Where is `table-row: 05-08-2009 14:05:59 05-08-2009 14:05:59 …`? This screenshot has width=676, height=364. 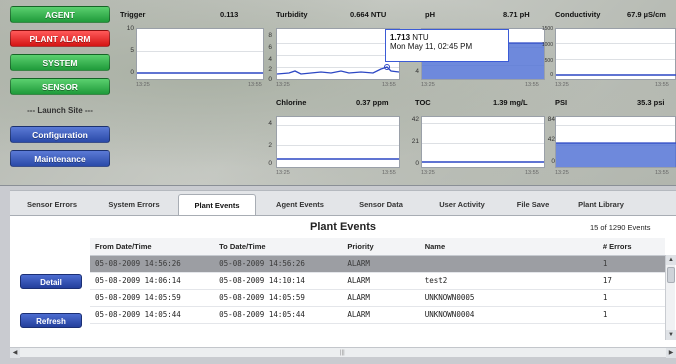 table-row: 05-08-2009 14:05:59 05-08-2009 14:05:59 … is located at coordinates (377, 298).